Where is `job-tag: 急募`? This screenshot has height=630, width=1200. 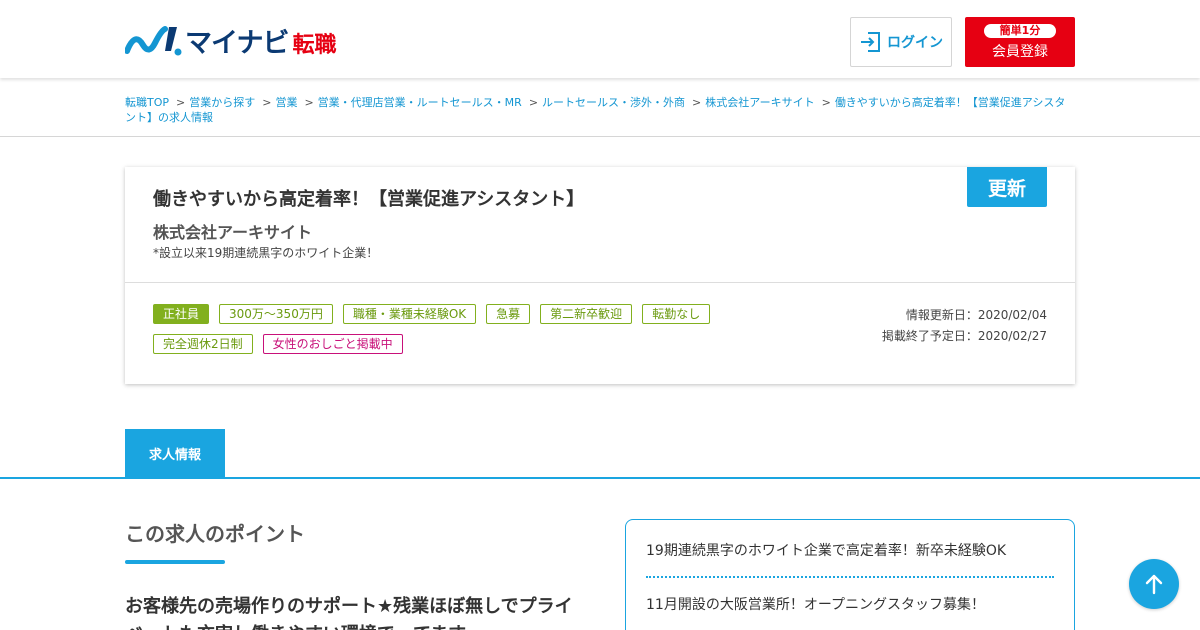 job-tag: 急募 is located at coordinates (508, 314).